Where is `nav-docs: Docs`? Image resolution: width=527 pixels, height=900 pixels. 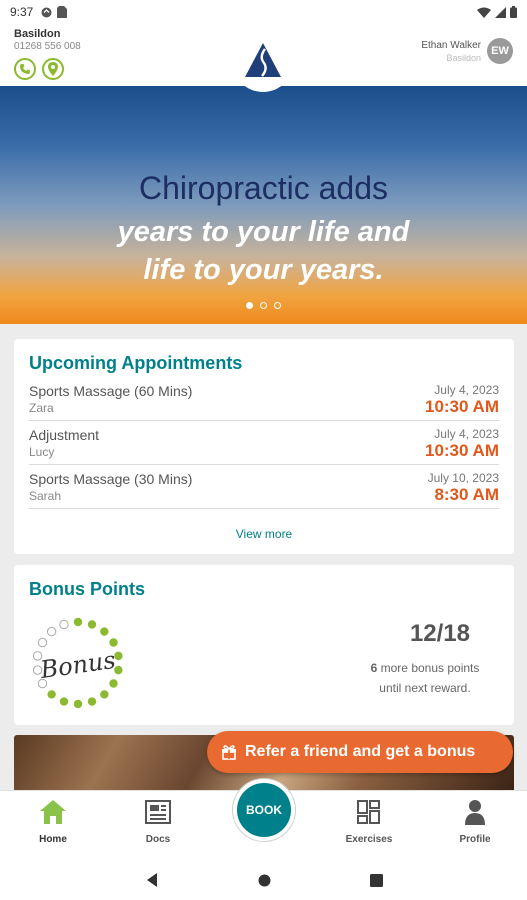 nav-docs: Docs is located at coordinates (158, 822).